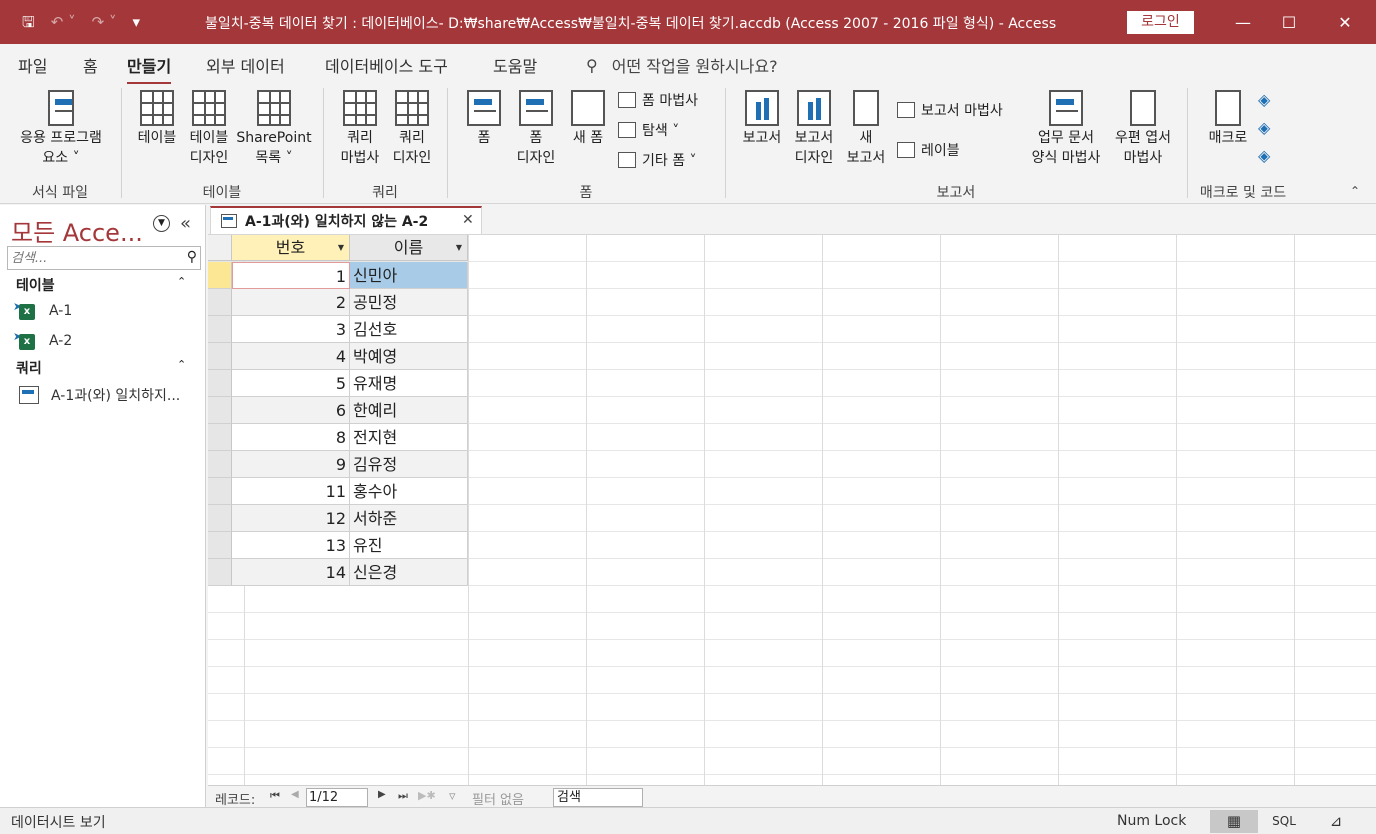  What do you see at coordinates (409, 248) in the screenshot?
I see `column-header-name: 이름 ▼` at bounding box center [409, 248].